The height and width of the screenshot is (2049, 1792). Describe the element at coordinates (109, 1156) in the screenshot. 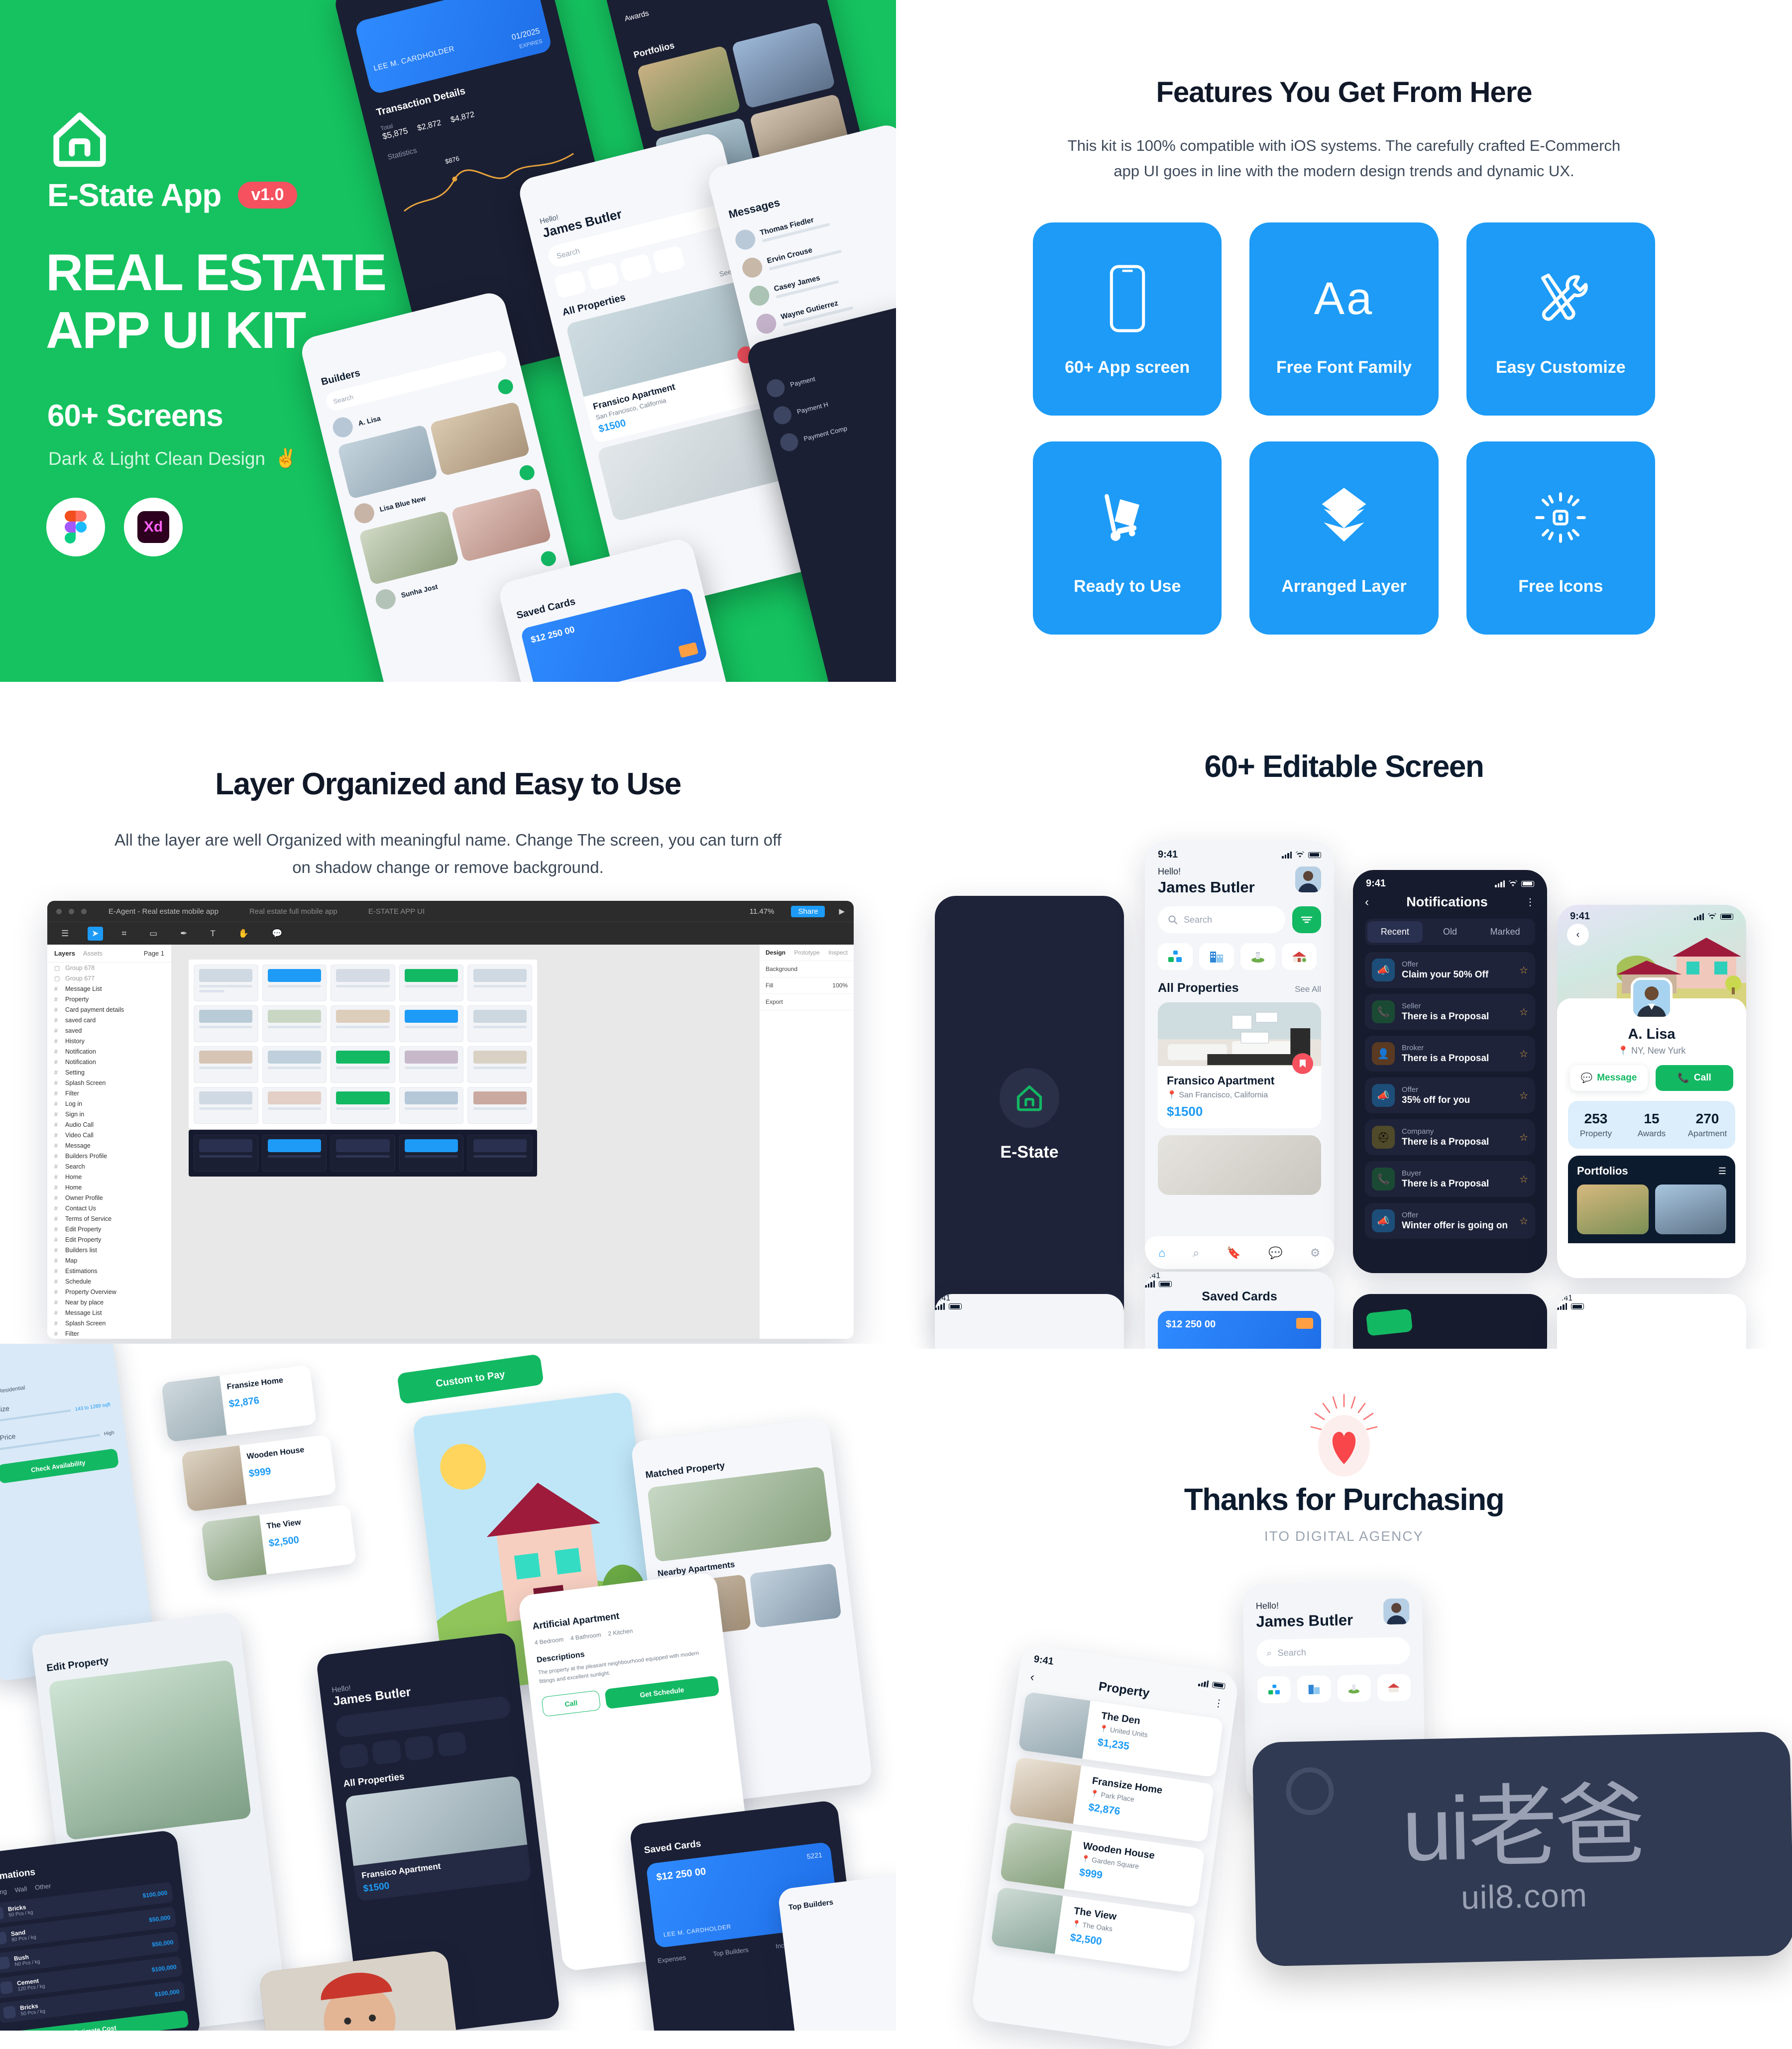

I see `layer-item: #Builders Profile` at that location.